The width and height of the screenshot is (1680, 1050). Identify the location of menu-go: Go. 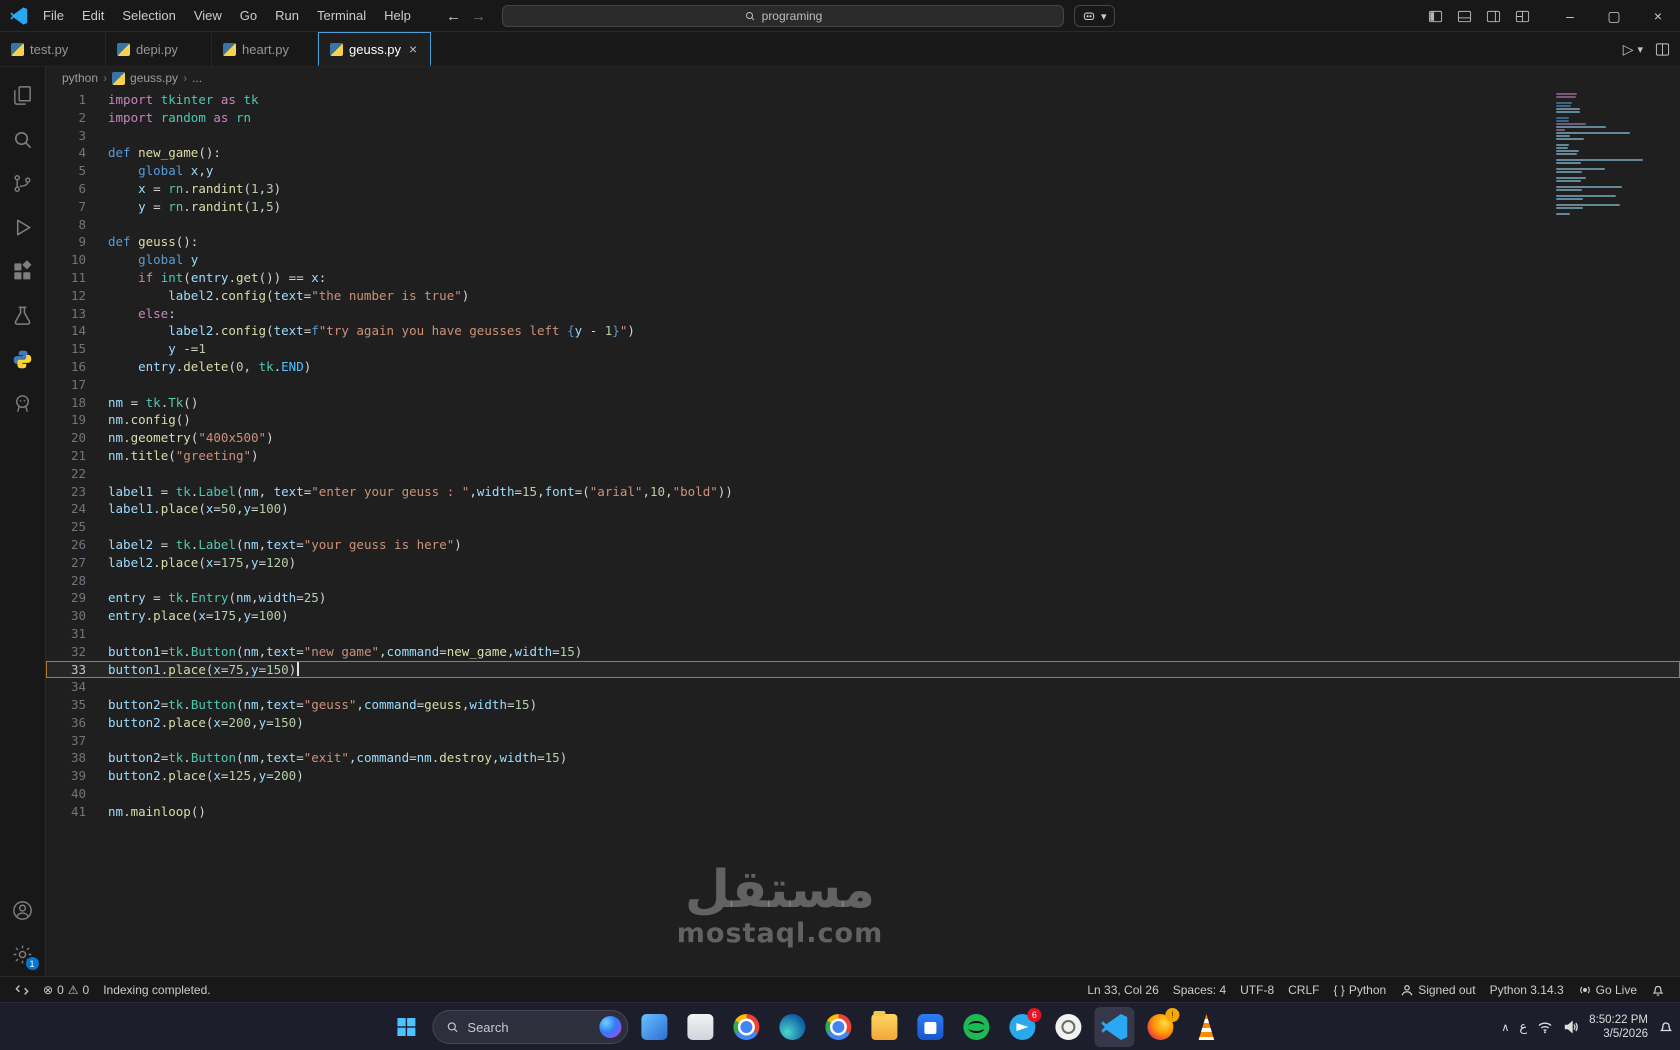
(248, 16).